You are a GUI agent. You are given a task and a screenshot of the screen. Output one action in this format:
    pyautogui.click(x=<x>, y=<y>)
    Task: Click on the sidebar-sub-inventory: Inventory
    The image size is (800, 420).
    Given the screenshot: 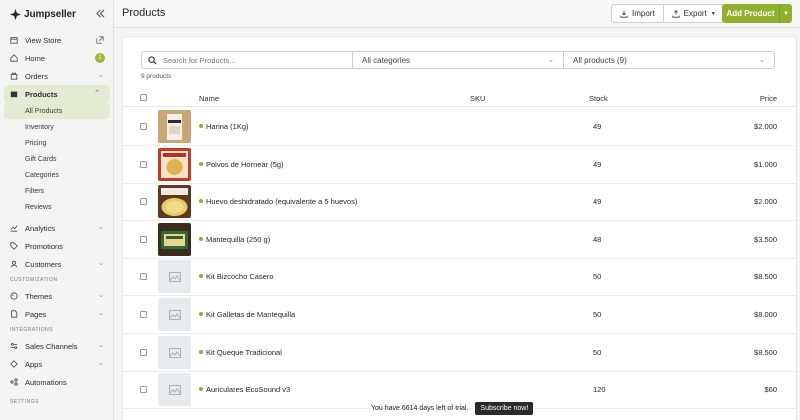 What is the action you would take?
    pyautogui.click(x=57, y=127)
    